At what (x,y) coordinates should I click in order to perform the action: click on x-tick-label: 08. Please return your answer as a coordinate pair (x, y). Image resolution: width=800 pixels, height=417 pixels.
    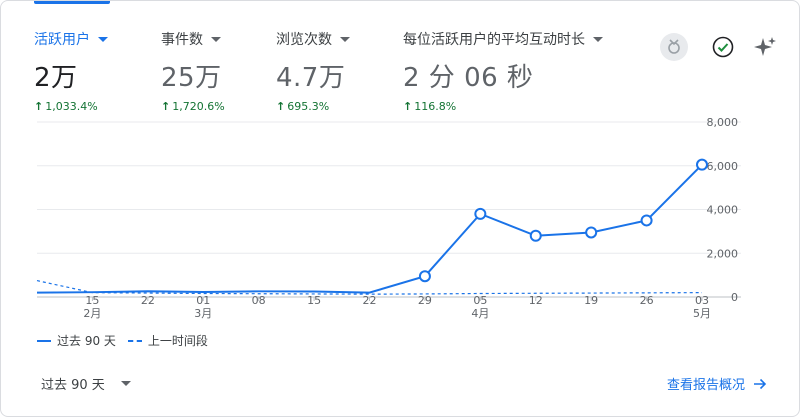
    Looking at the image, I should click on (259, 300).